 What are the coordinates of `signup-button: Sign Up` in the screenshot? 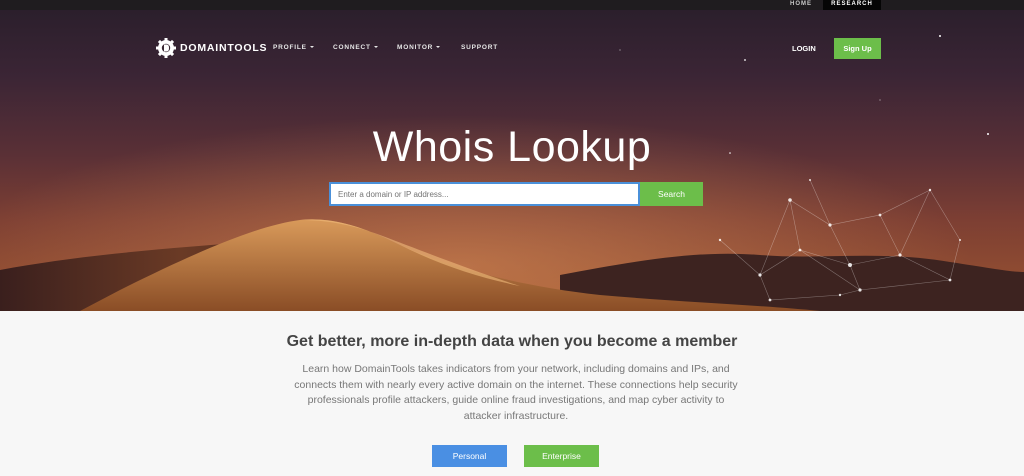 It's located at (857, 48).